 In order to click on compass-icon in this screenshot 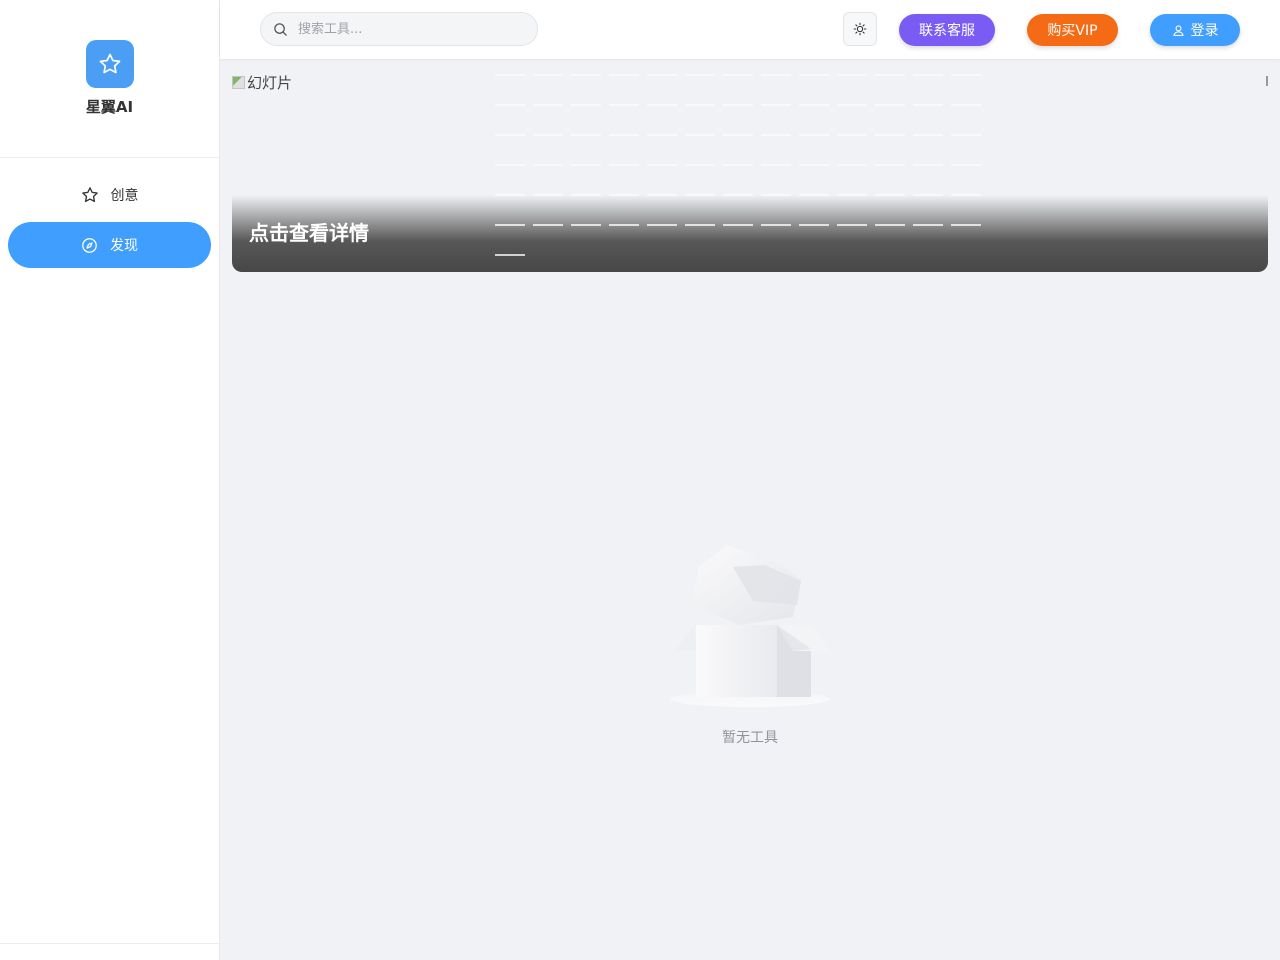, I will do `click(89, 245)`.